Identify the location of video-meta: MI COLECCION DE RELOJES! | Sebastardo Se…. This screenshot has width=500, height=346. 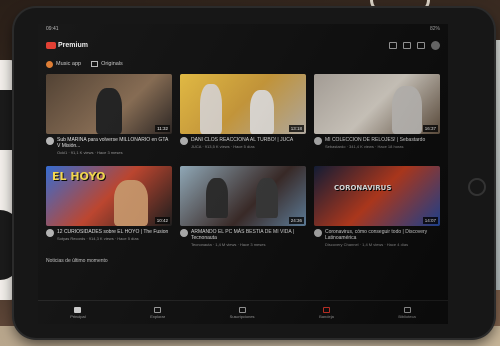
(377, 147).